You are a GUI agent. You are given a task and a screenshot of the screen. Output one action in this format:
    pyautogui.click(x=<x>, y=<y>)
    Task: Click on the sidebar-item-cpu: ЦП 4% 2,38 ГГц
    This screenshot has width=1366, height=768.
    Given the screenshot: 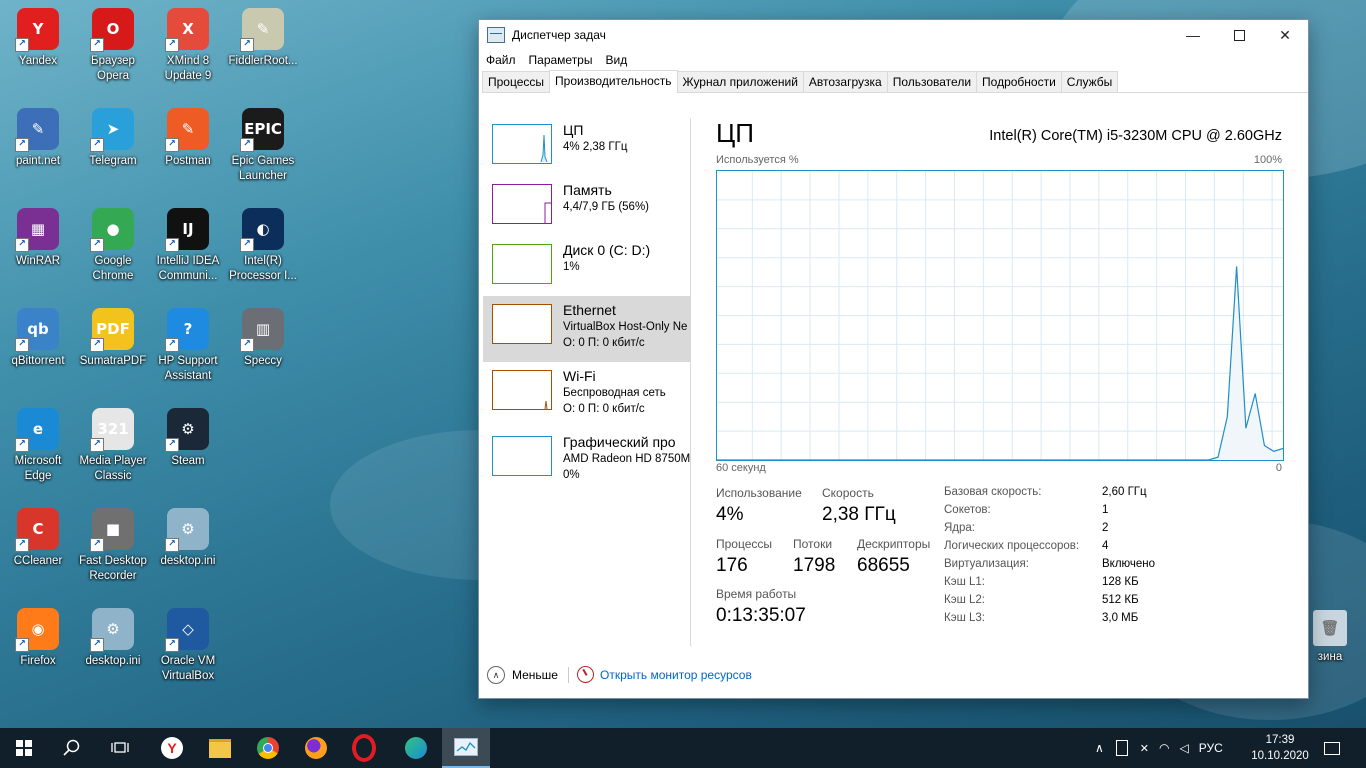 What is the action you would take?
    pyautogui.click(x=586, y=149)
    